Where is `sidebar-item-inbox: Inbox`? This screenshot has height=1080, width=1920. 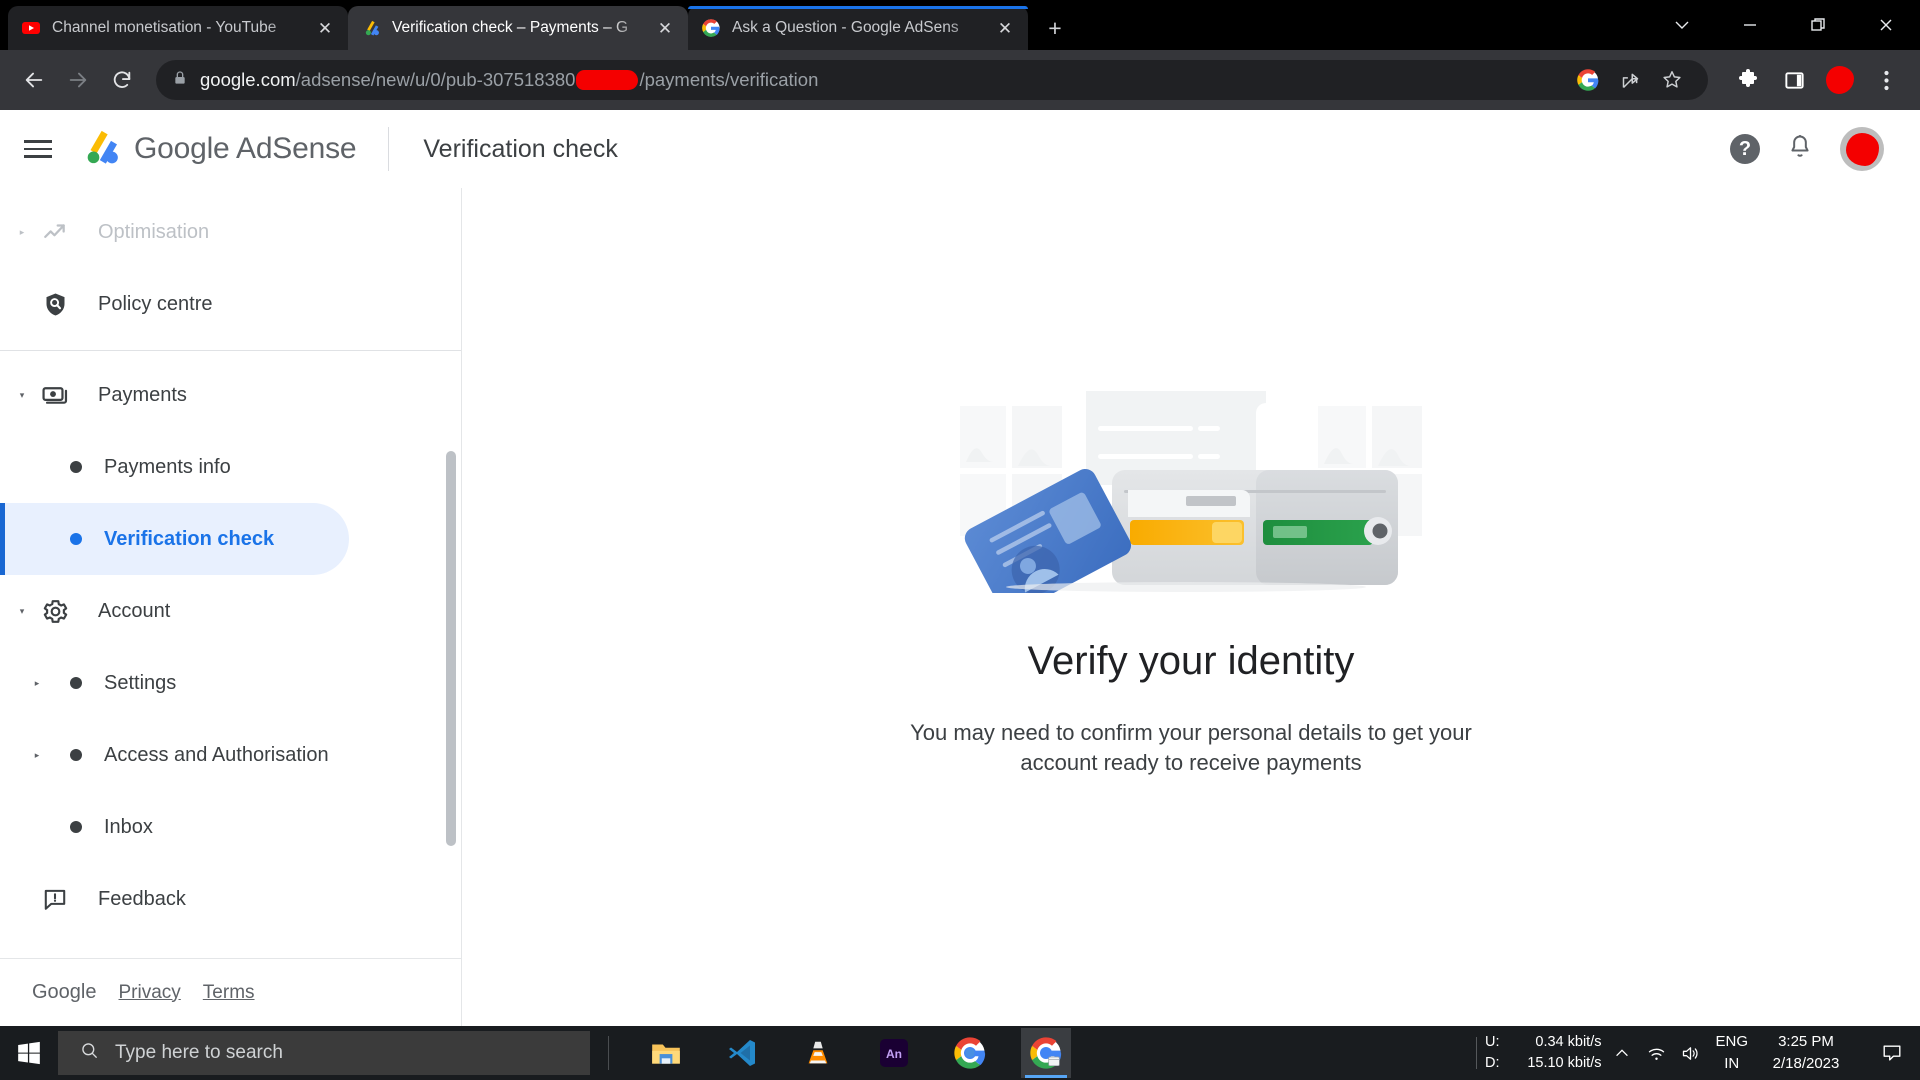
sidebar-item-inbox: Inbox is located at coordinates (230, 827).